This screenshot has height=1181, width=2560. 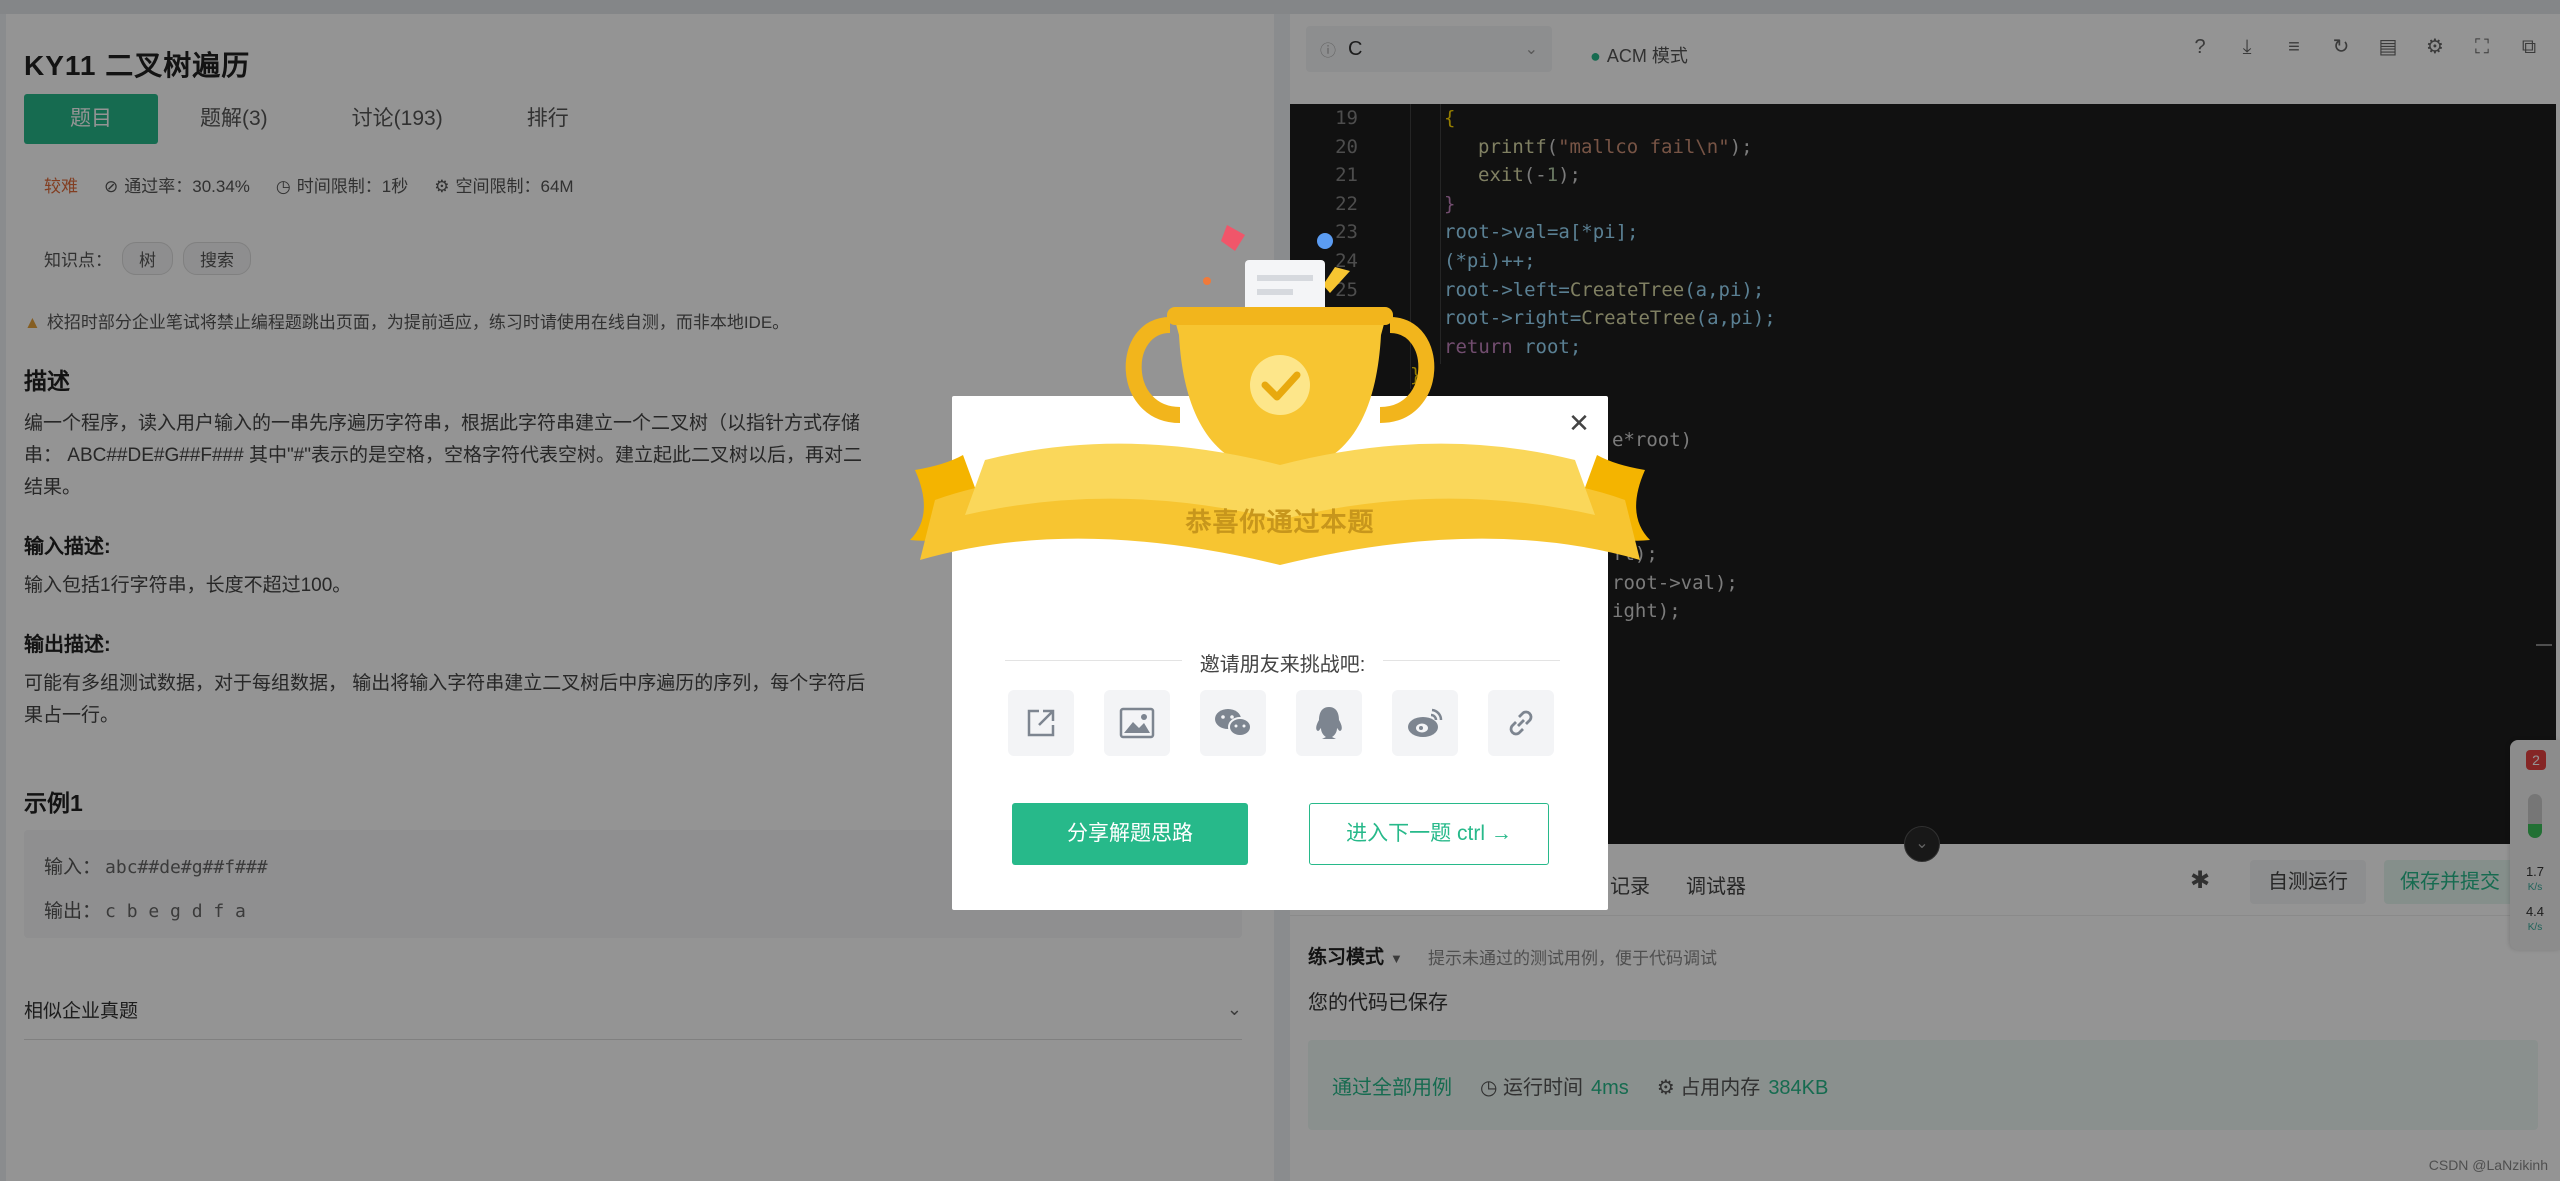 What do you see at coordinates (1329, 723) in the screenshot?
I see `qq-icon` at bounding box center [1329, 723].